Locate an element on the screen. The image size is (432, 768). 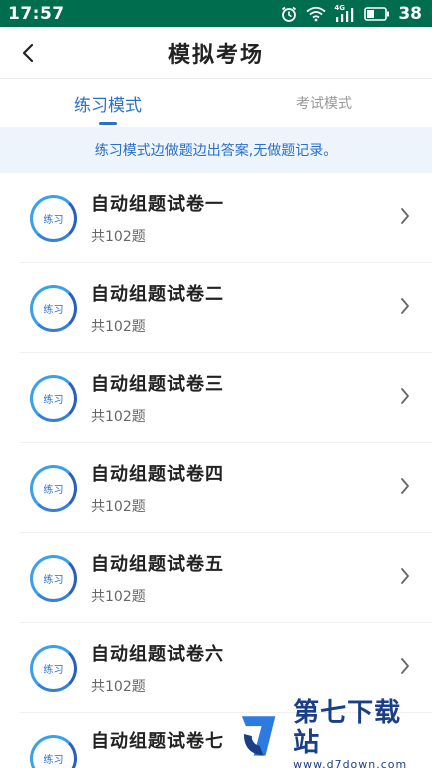
tab-label: 考试模式 is located at coordinates (324, 104).